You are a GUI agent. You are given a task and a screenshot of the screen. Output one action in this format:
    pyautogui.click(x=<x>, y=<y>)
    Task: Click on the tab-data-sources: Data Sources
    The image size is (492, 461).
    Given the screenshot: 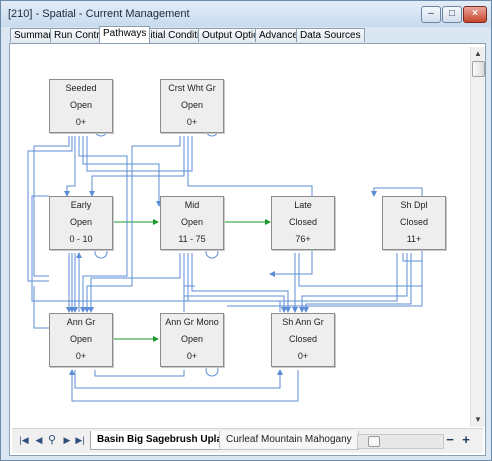 What is the action you would take?
    pyautogui.click(x=330, y=35)
    